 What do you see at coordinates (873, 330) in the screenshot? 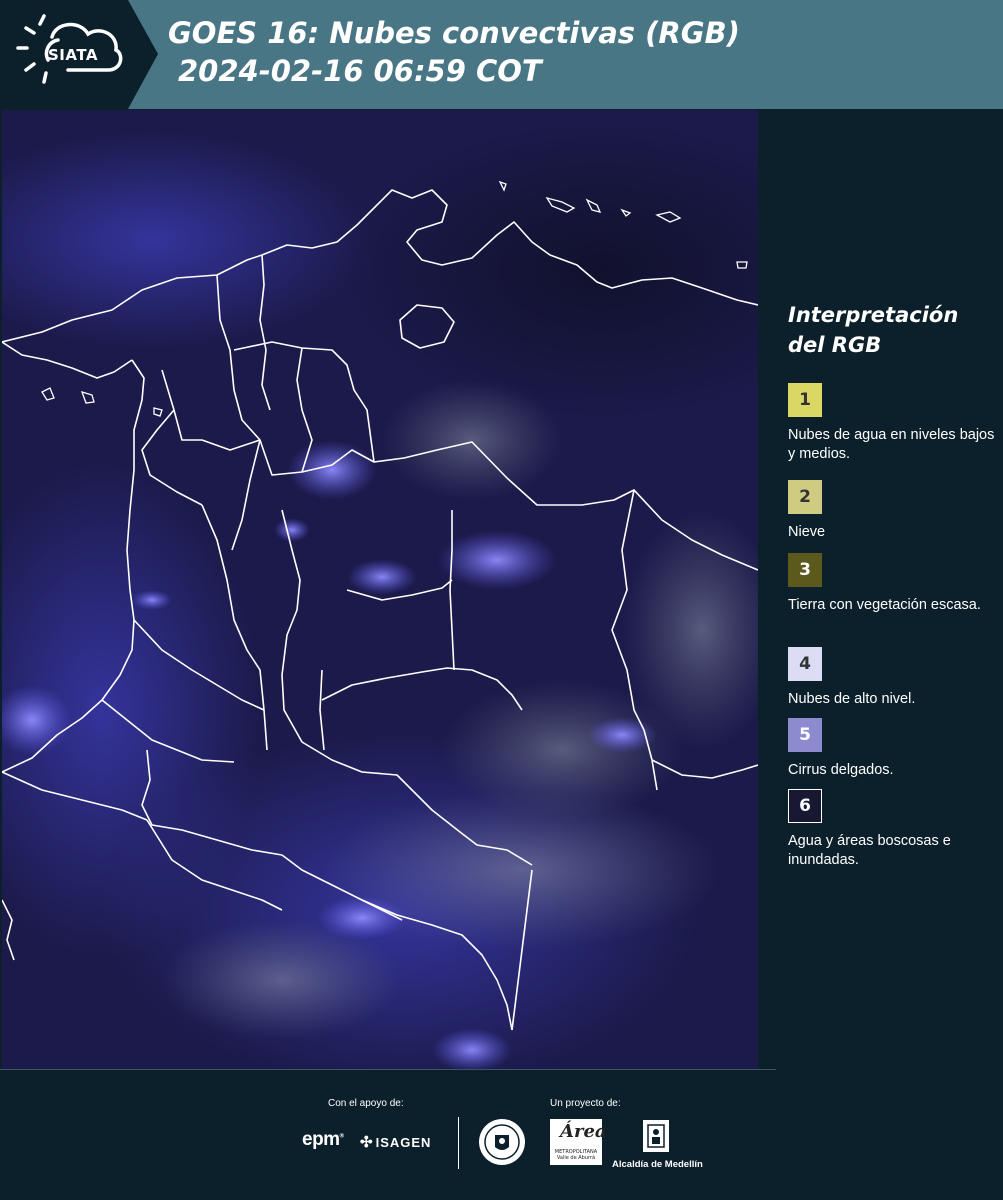
I see `legend-title: Interpretación del RGB` at bounding box center [873, 330].